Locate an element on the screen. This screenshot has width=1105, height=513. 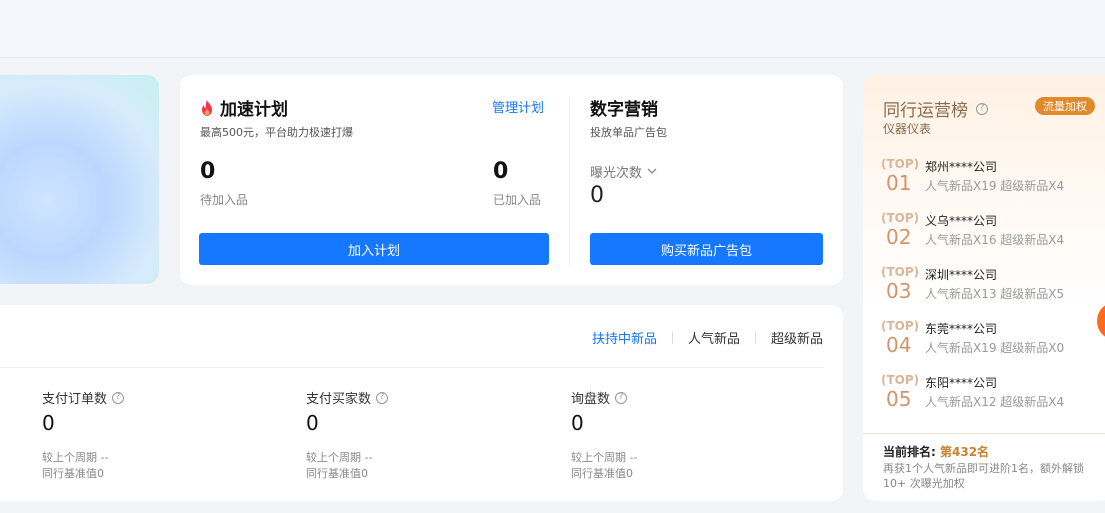
ranking-item: (TOP) 02 义乌****公司 人气新品X16 超级新品X4 is located at coordinates (991, 234).